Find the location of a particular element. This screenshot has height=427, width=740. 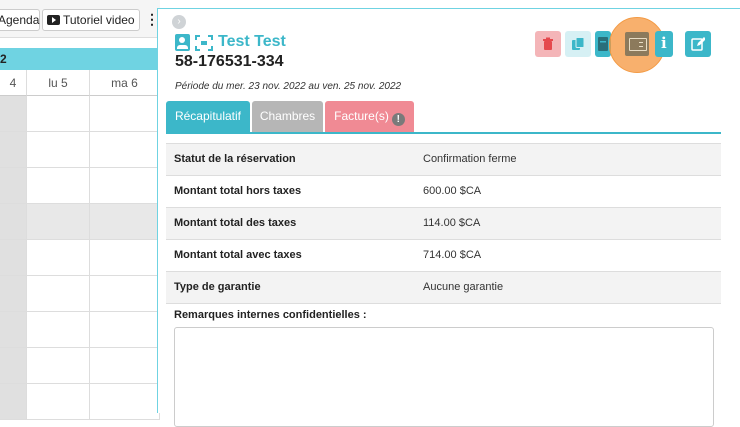

table-row: Montant total des taxes 114.00 $CA is located at coordinates (443, 223).